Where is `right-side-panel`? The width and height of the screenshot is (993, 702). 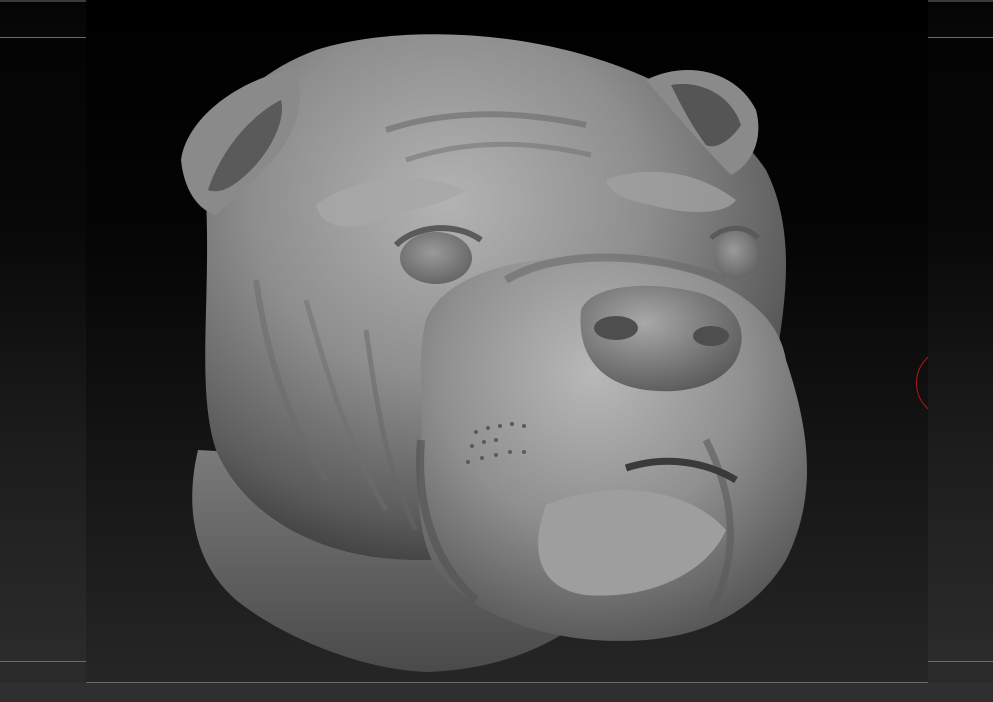
right-side-panel is located at coordinates (960, 350).